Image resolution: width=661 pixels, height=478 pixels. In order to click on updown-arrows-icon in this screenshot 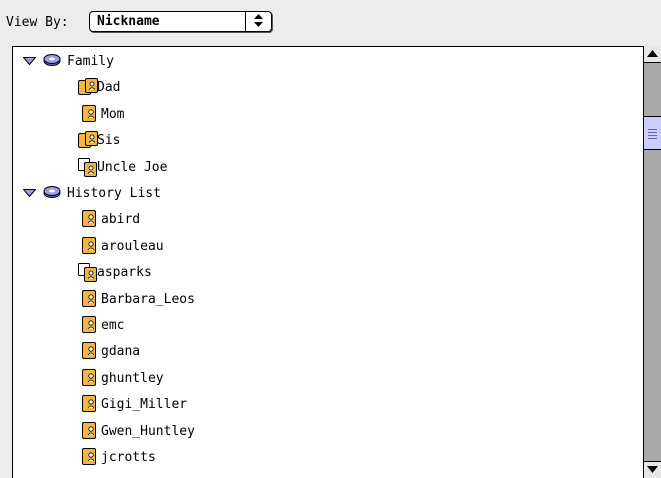, I will do `click(258, 21)`.